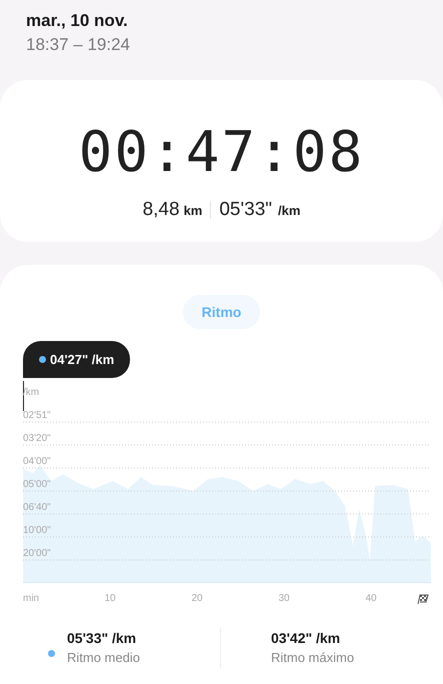  Describe the element at coordinates (221, 153) in the screenshot. I see `duration-display: 00:47:08` at that location.